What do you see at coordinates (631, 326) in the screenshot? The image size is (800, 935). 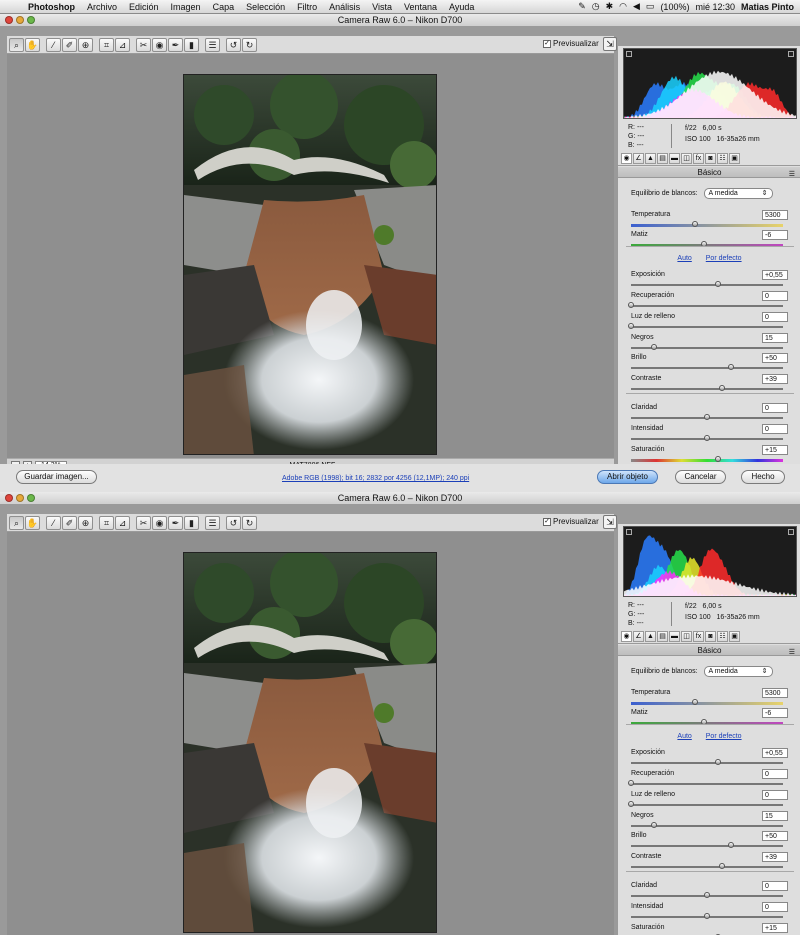 I see `luz-de-relleno-slider-thumb` at bounding box center [631, 326].